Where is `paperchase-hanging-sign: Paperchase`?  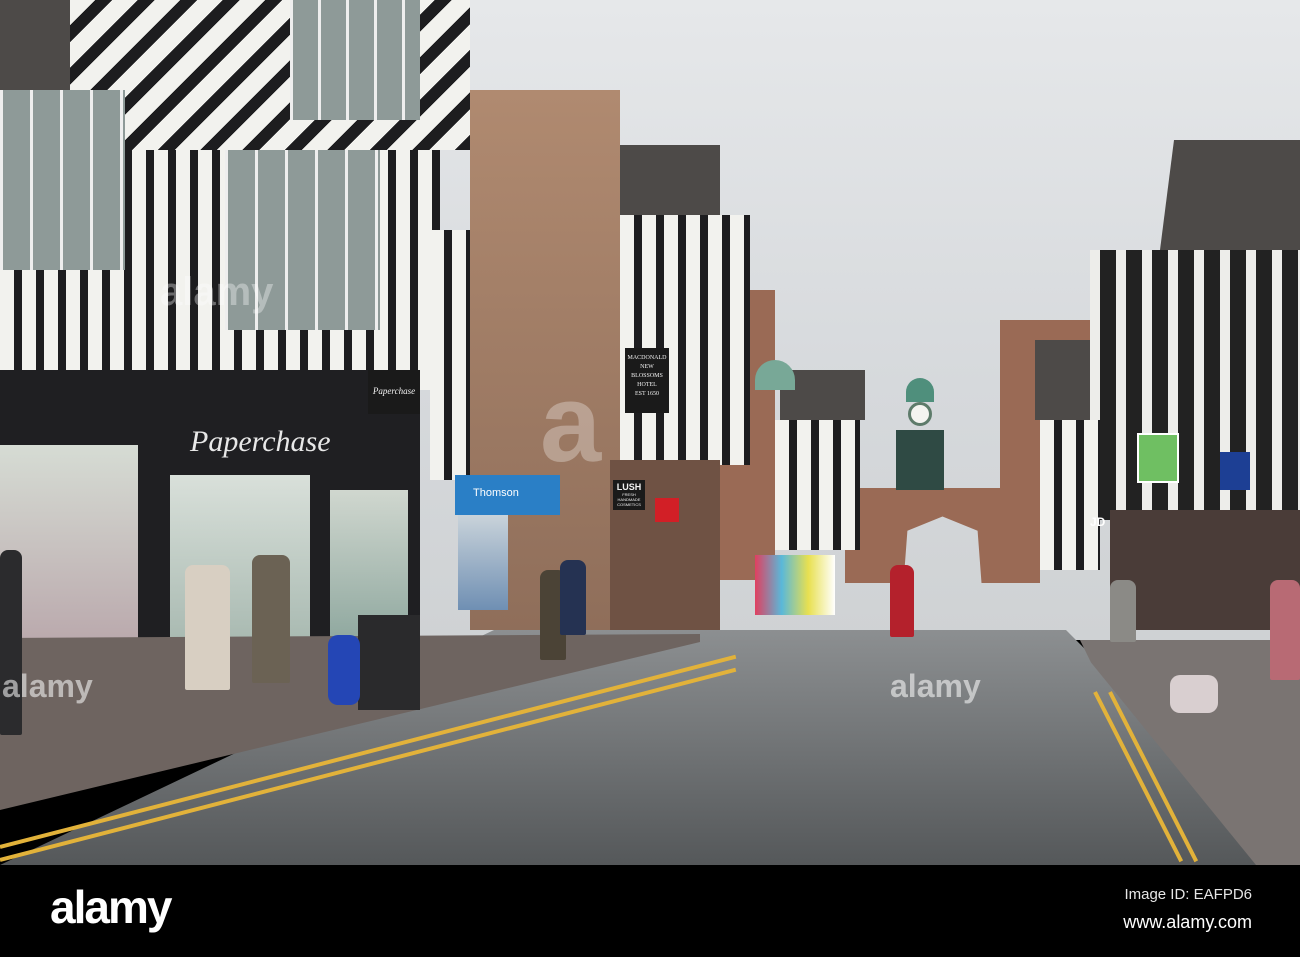
paperchase-hanging-sign: Paperchase is located at coordinates (394, 392).